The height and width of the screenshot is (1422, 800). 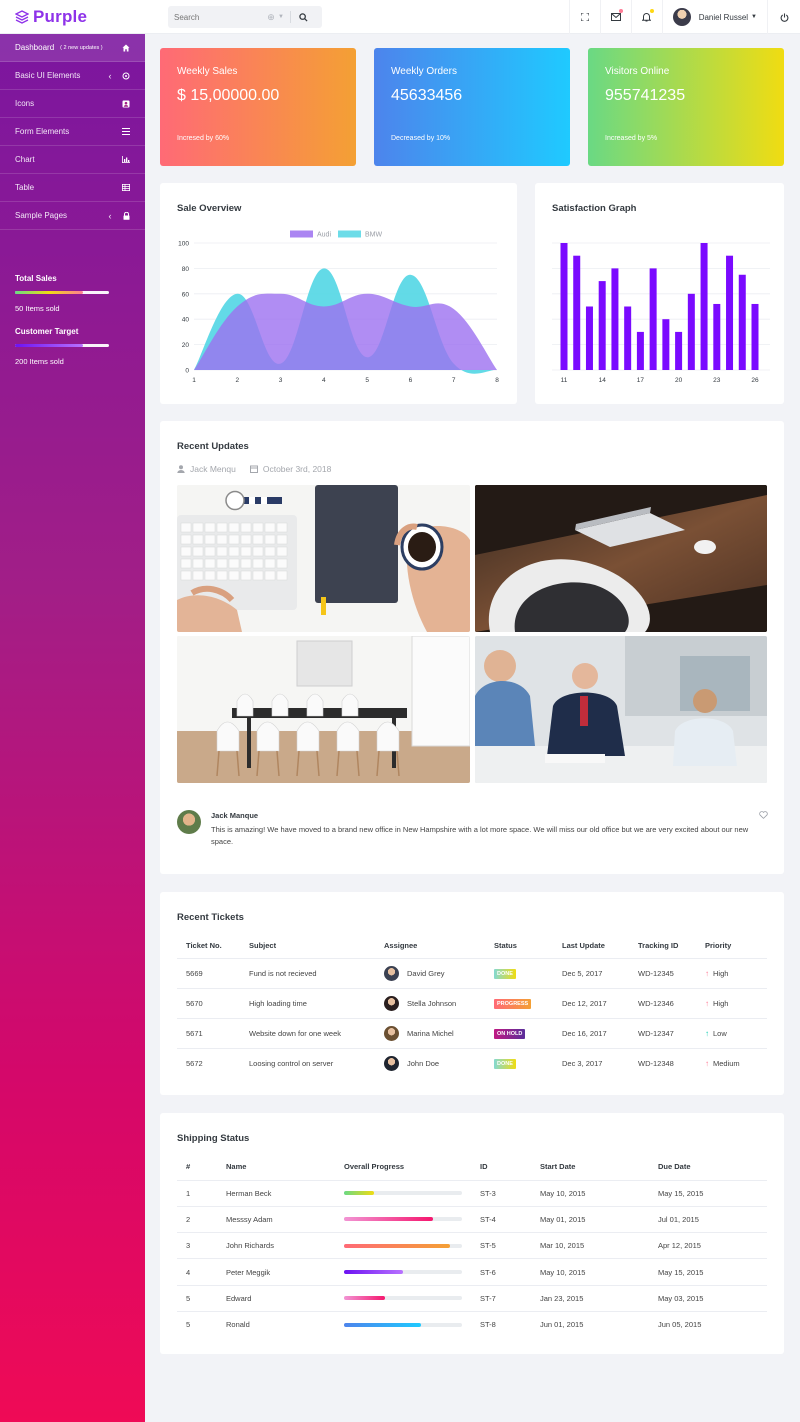 I want to click on column-header: Status, so click(x=519, y=946).